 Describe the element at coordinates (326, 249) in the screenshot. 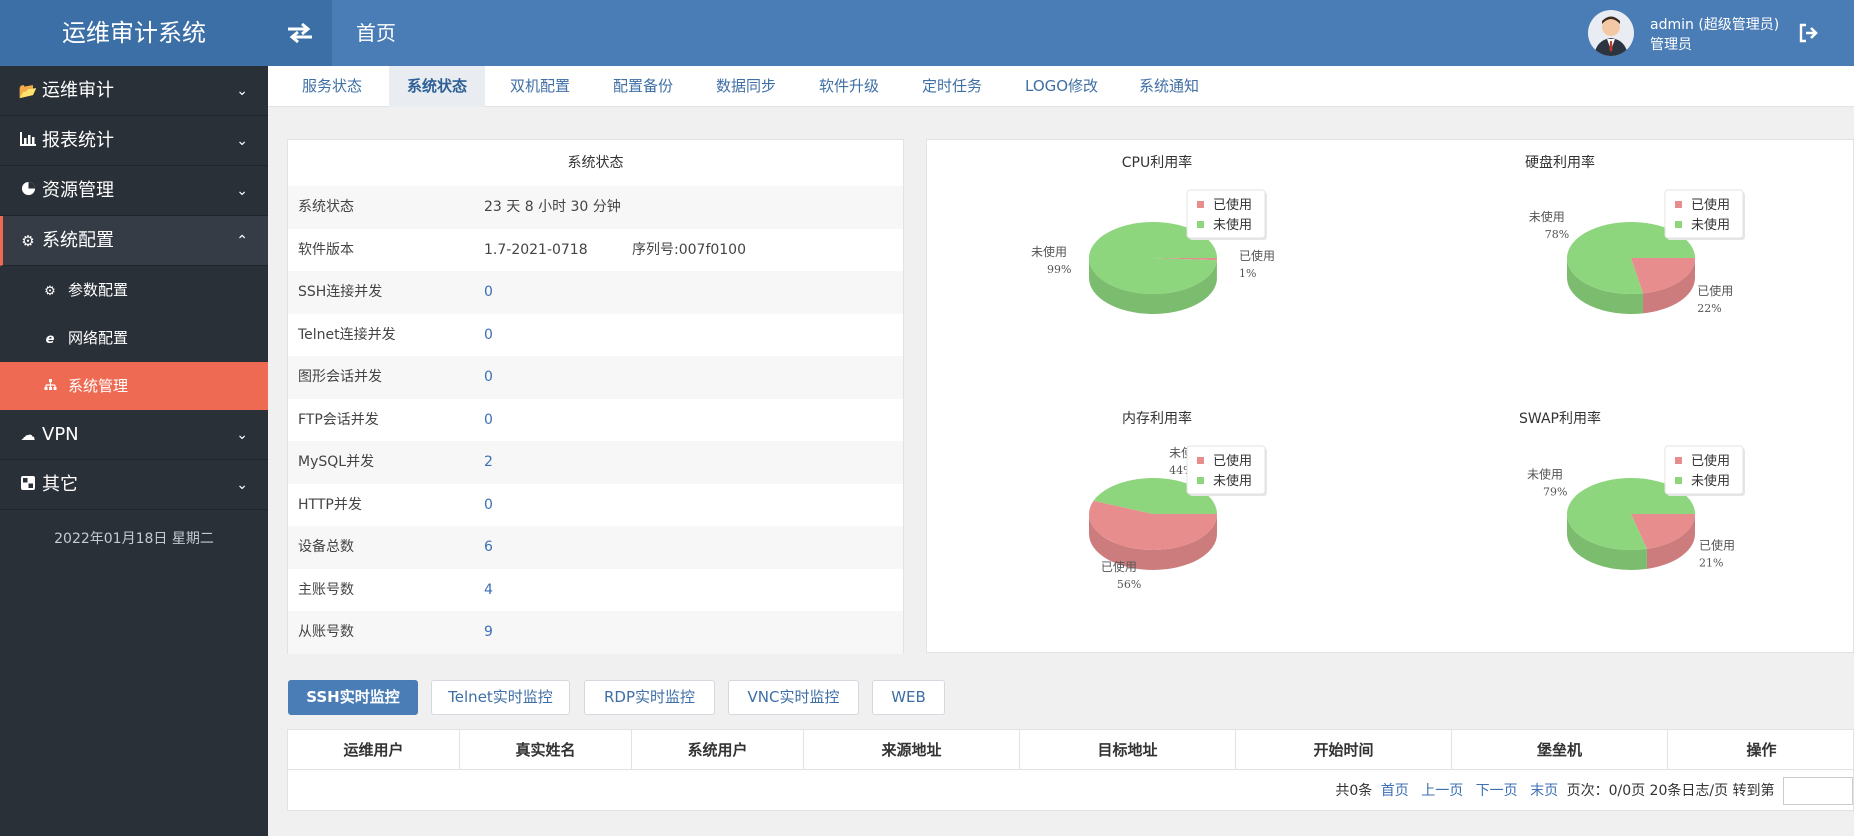

I see `status-key: 软件版本` at that location.